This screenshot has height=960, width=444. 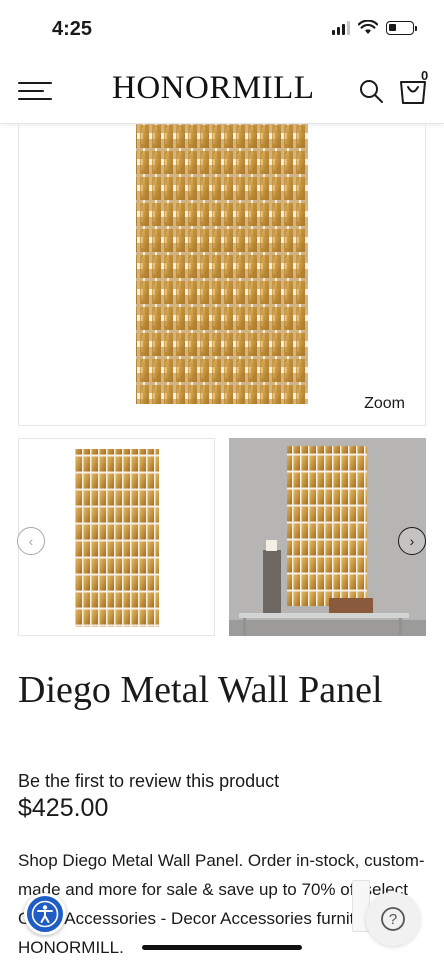 I want to click on status-time: 4:25, so click(x=72, y=29).